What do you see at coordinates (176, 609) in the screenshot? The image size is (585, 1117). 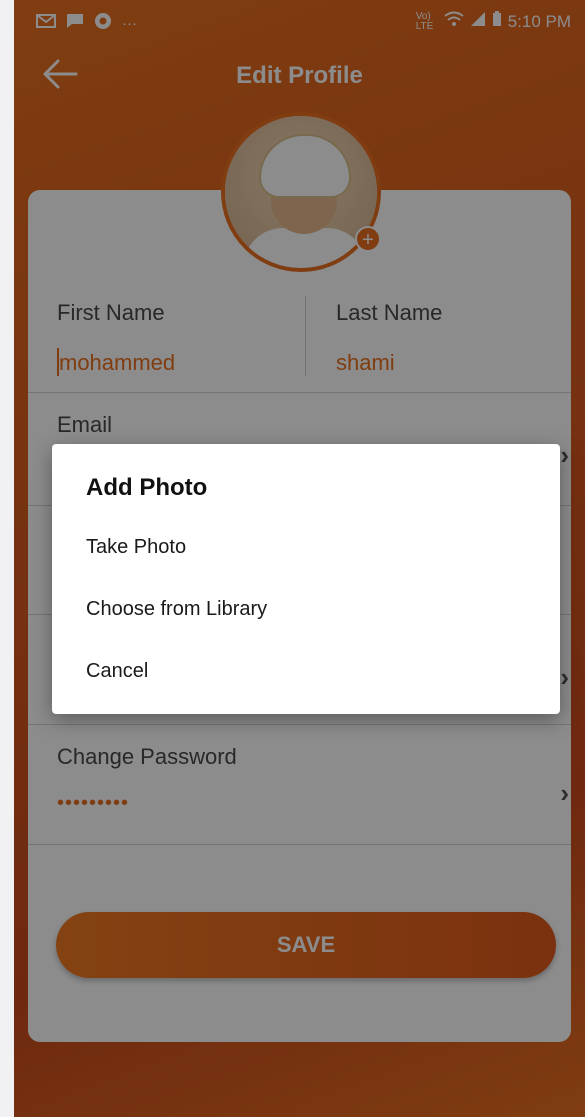 I see `choose-from-library-option: Choose from Library` at bounding box center [176, 609].